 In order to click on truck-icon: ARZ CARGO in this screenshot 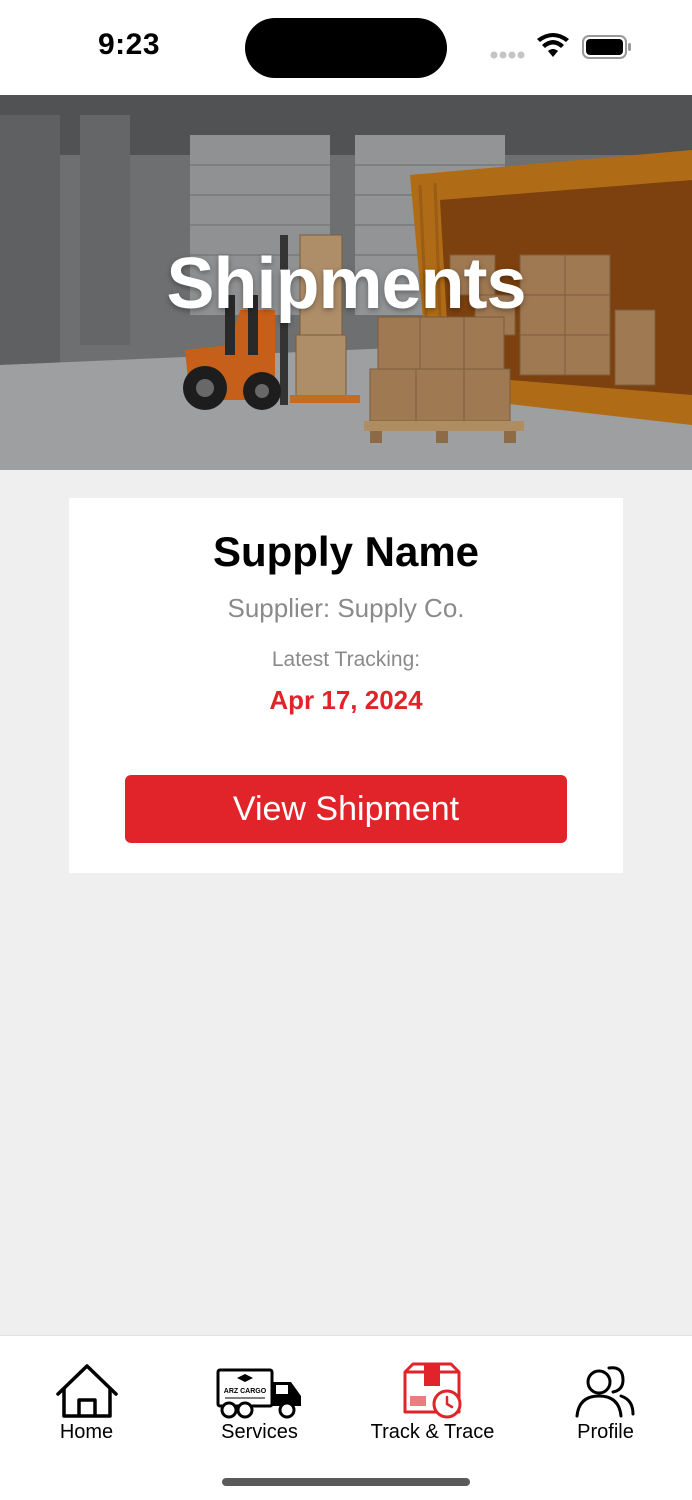, I will do `click(258, 1393)`.